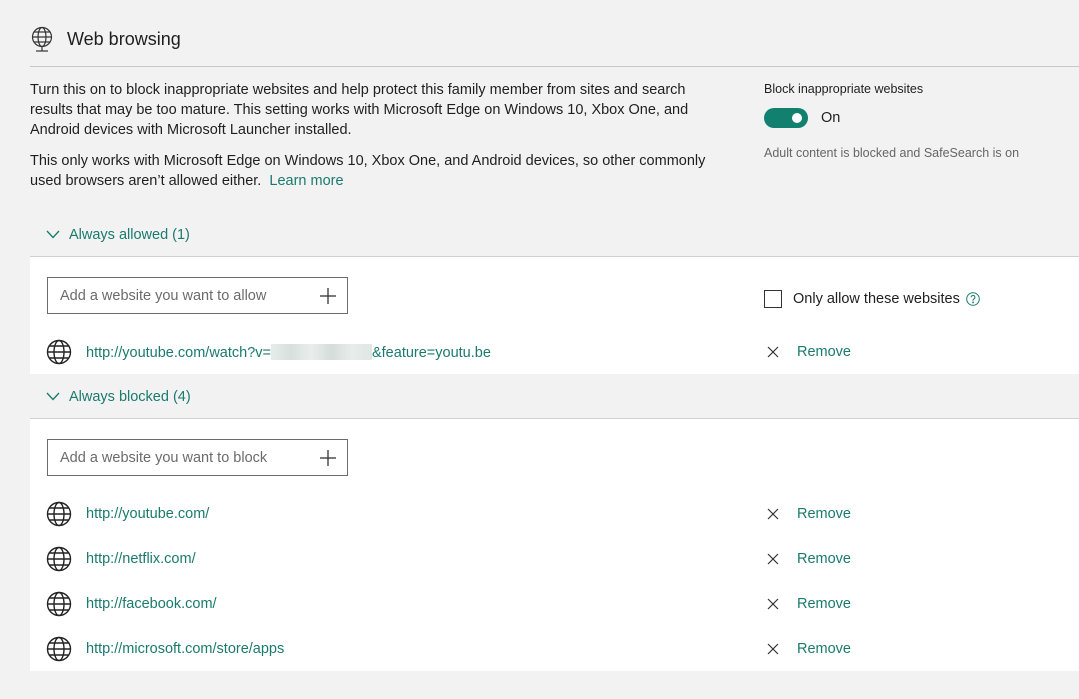  I want to click on list-item: http://youtube.com/ Remove, so click(554, 514).